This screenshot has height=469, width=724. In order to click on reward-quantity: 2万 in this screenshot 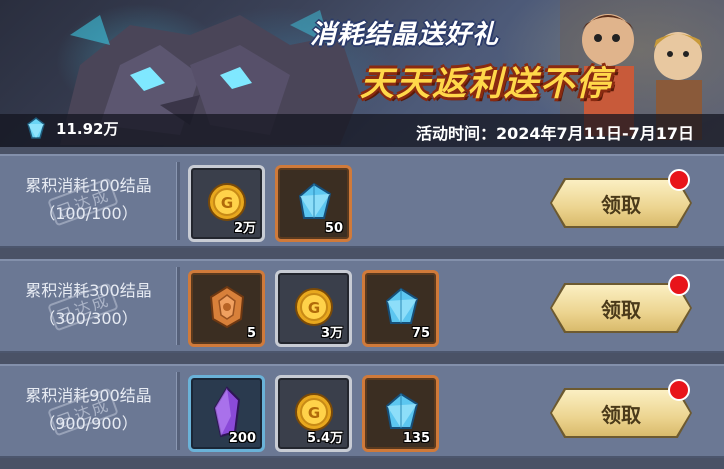, I will do `click(244, 228)`.